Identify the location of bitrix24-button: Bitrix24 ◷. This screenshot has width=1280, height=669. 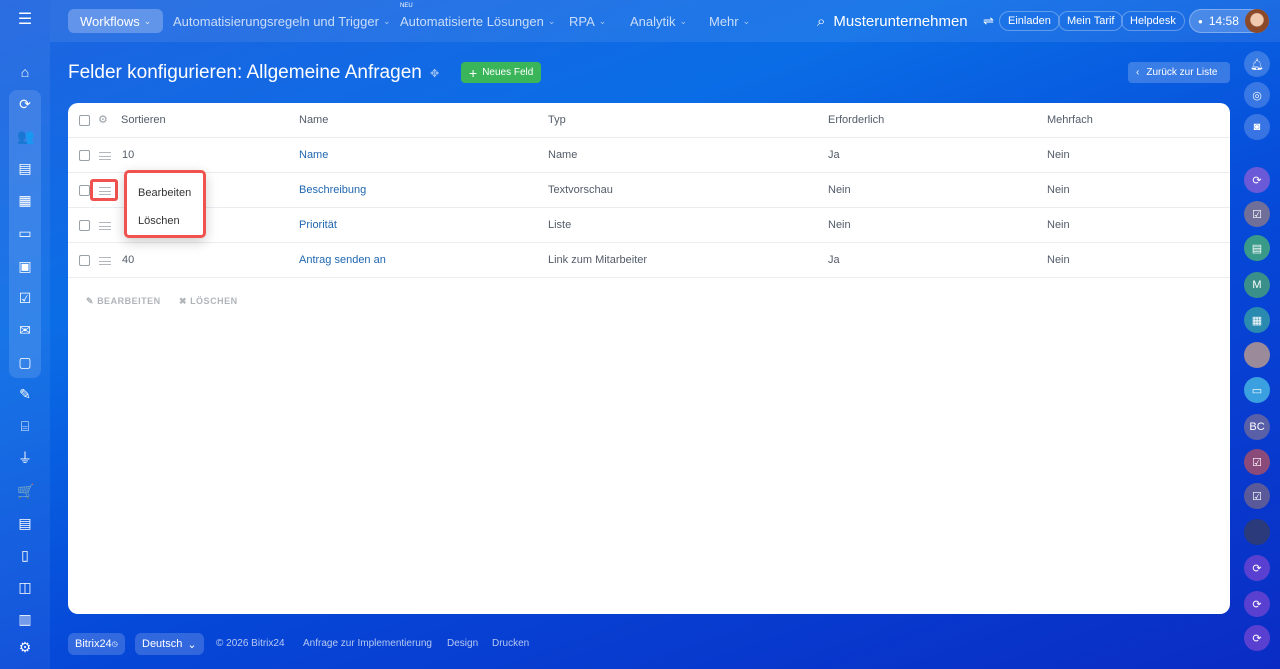
(96, 644).